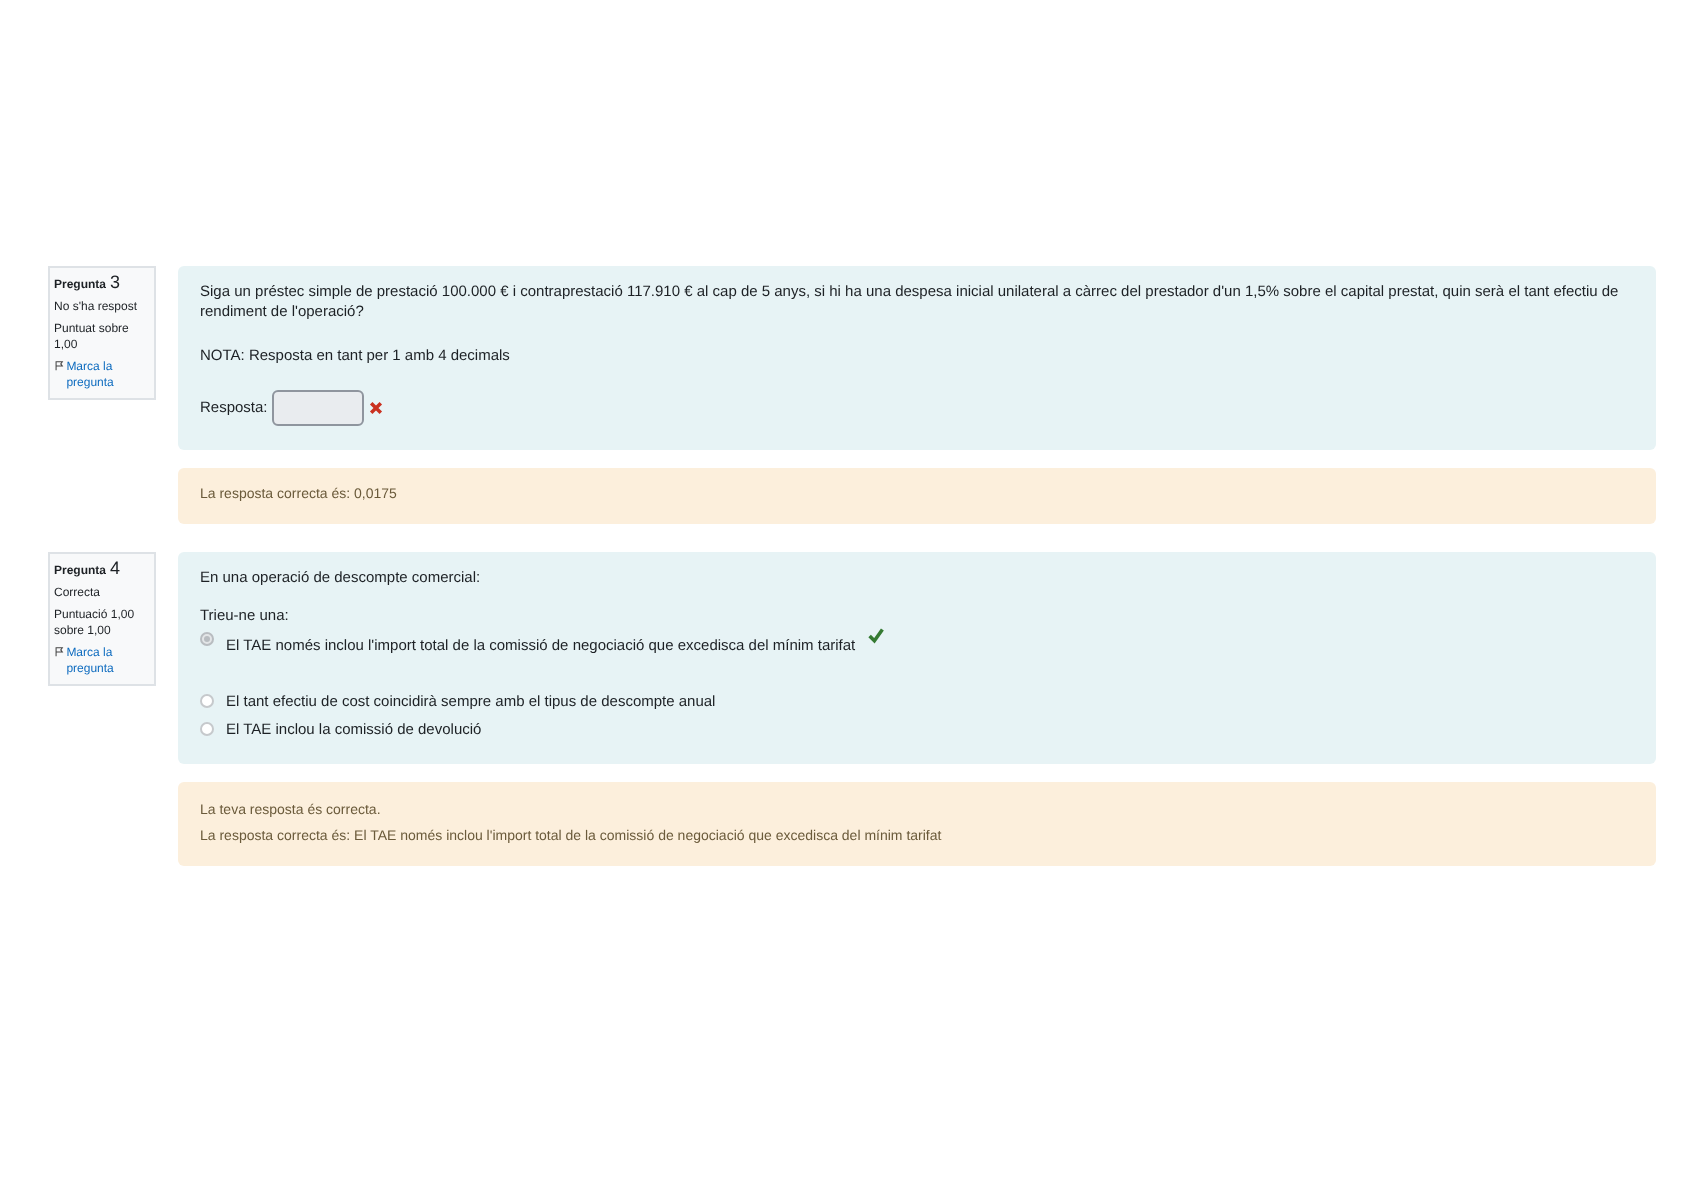 The height and width of the screenshot is (1198, 1696). What do you see at coordinates (115, 568) in the screenshot?
I see `question-number: 4` at bounding box center [115, 568].